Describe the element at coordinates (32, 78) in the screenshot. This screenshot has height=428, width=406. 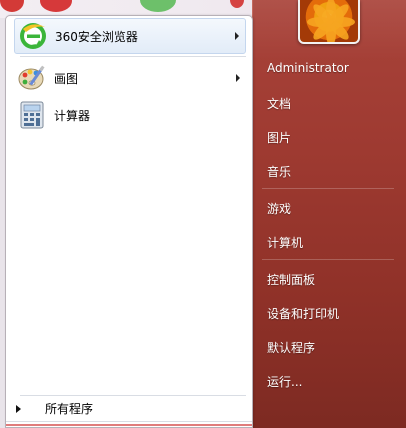
I see `paint-icon` at that location.